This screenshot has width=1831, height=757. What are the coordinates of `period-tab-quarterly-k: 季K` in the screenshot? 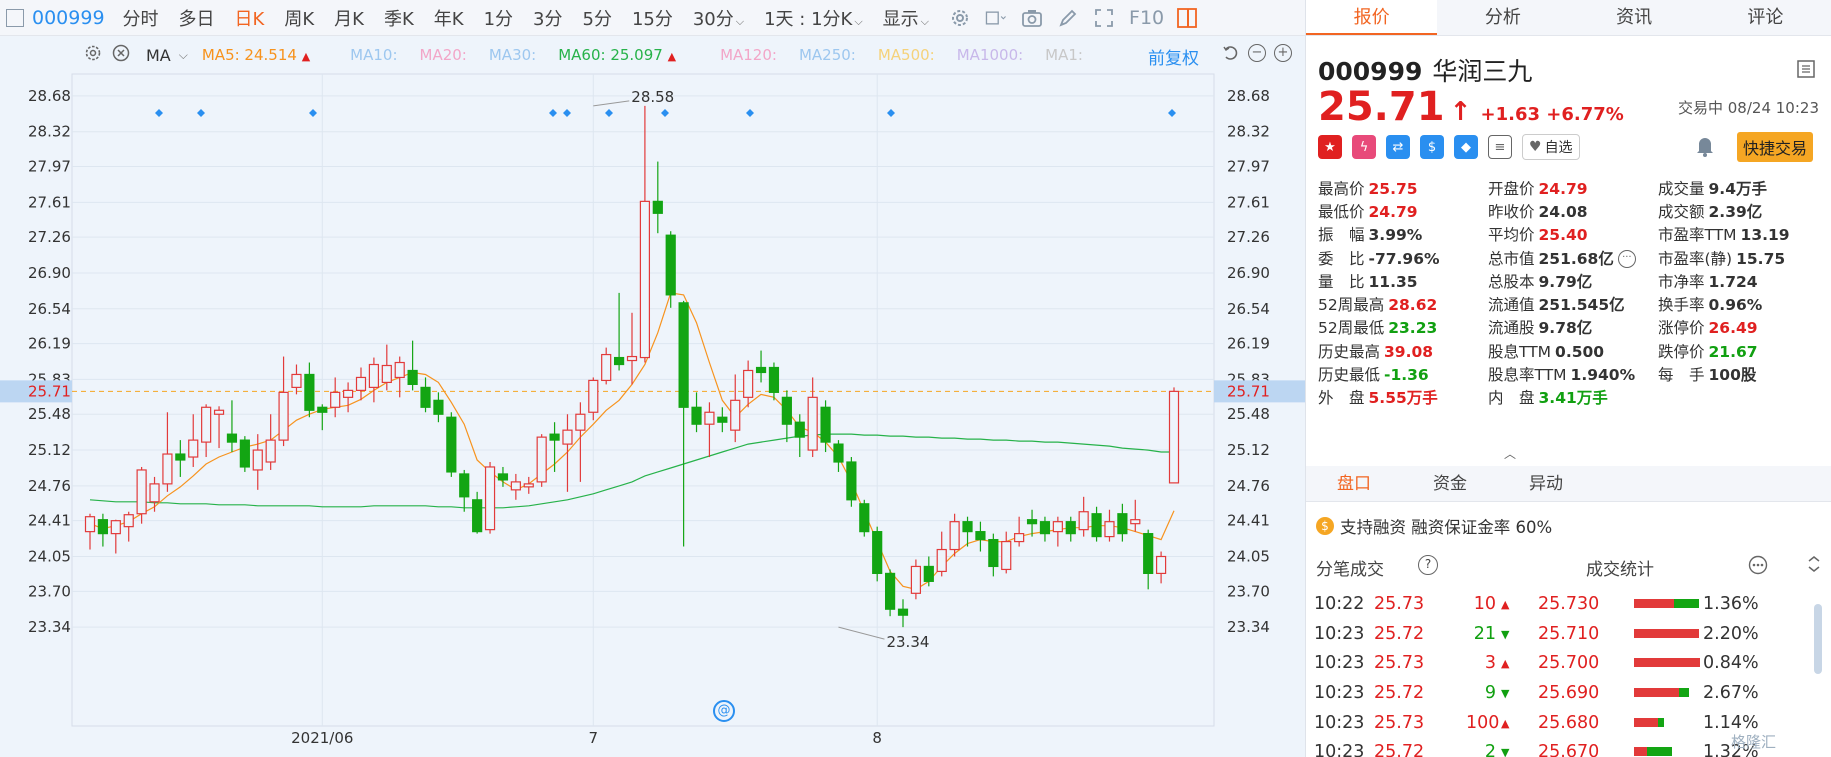 It's located at (399, 18).